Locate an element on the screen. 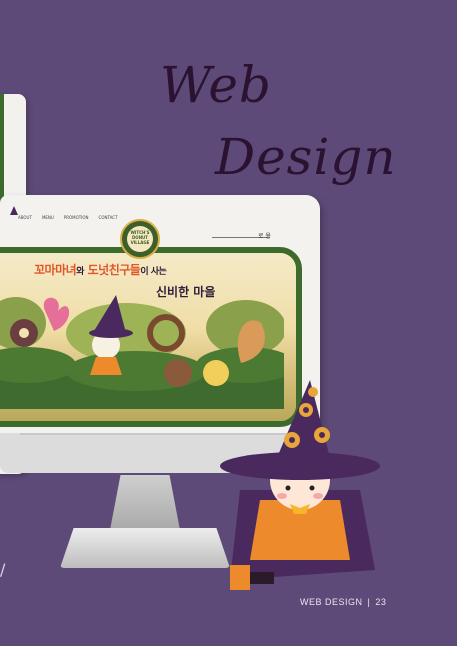 Image resolution: width=457 pixels, height=646 pixels. decorative-slash: / is located at coordinates (3, 569).